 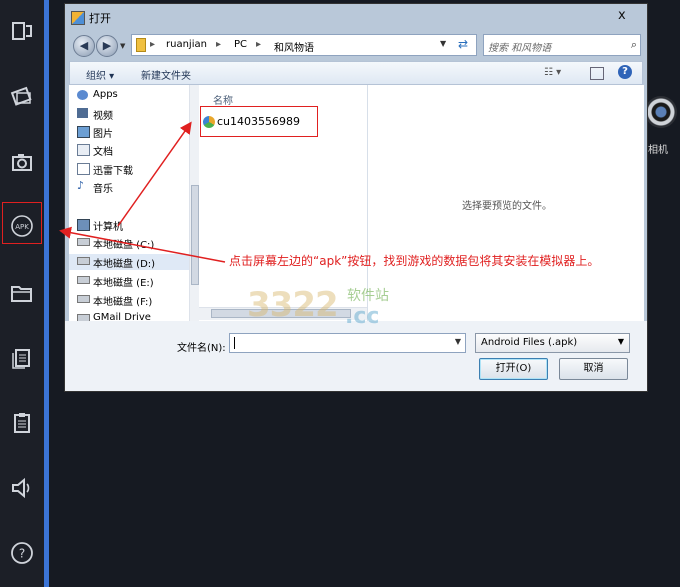 I want to click on video-icon, so click(x=82, y=113).